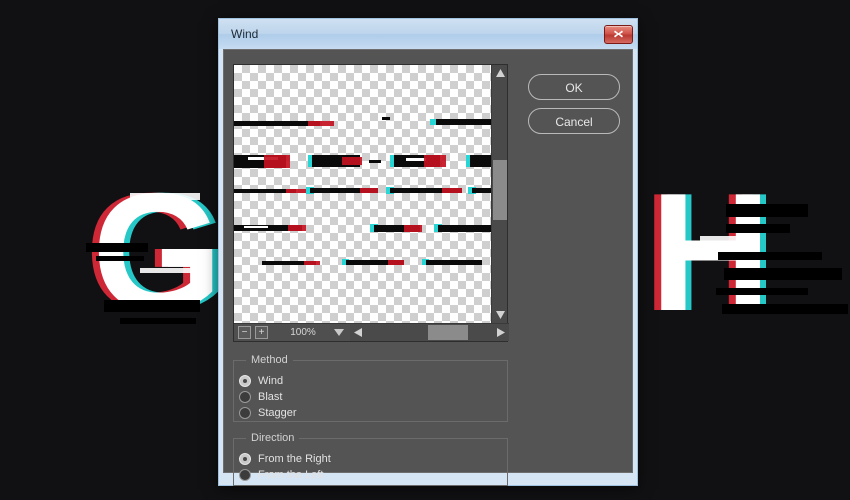  What do you see at coordinates (373, 459) in the screenshot?
I see `radio-direction-from-the-right: From the Right` at bounding box center [373, 459].